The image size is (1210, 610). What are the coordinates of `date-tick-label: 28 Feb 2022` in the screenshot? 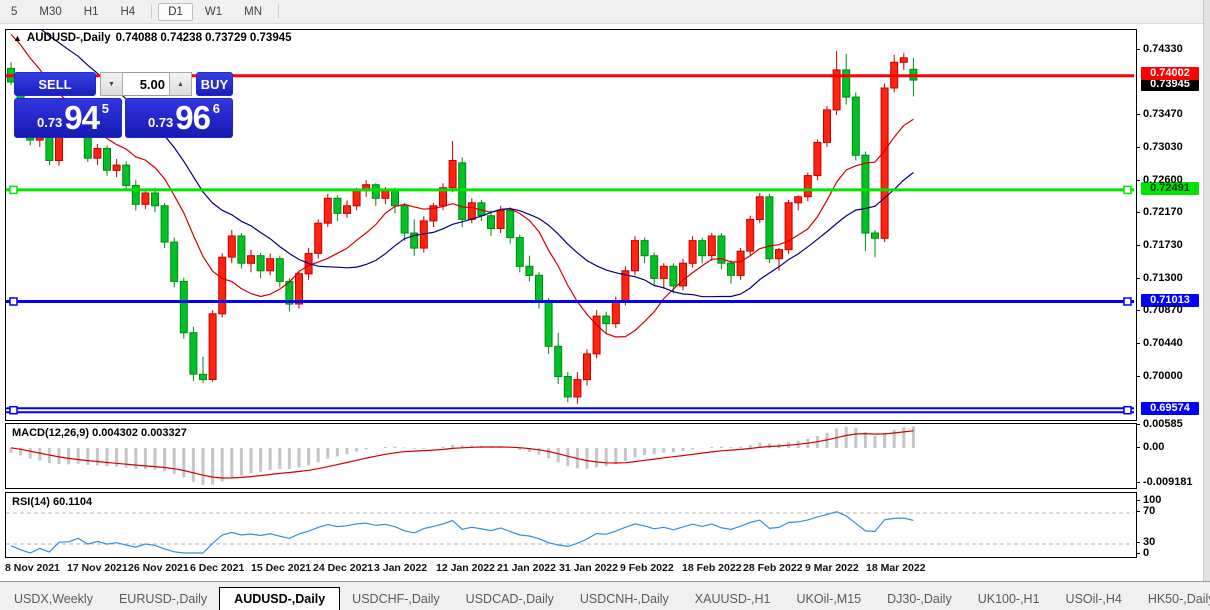 It's located at (773, 568).